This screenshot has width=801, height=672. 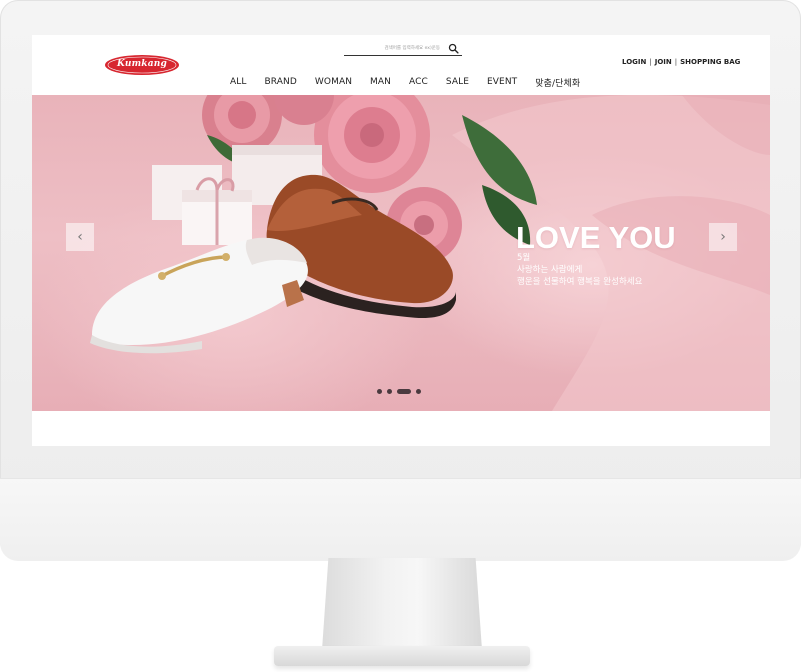 What do you see at coordinates (457, 82) in the screenshot?
I see `nav-item-sale: SALE` at bounding box center [457, 82].